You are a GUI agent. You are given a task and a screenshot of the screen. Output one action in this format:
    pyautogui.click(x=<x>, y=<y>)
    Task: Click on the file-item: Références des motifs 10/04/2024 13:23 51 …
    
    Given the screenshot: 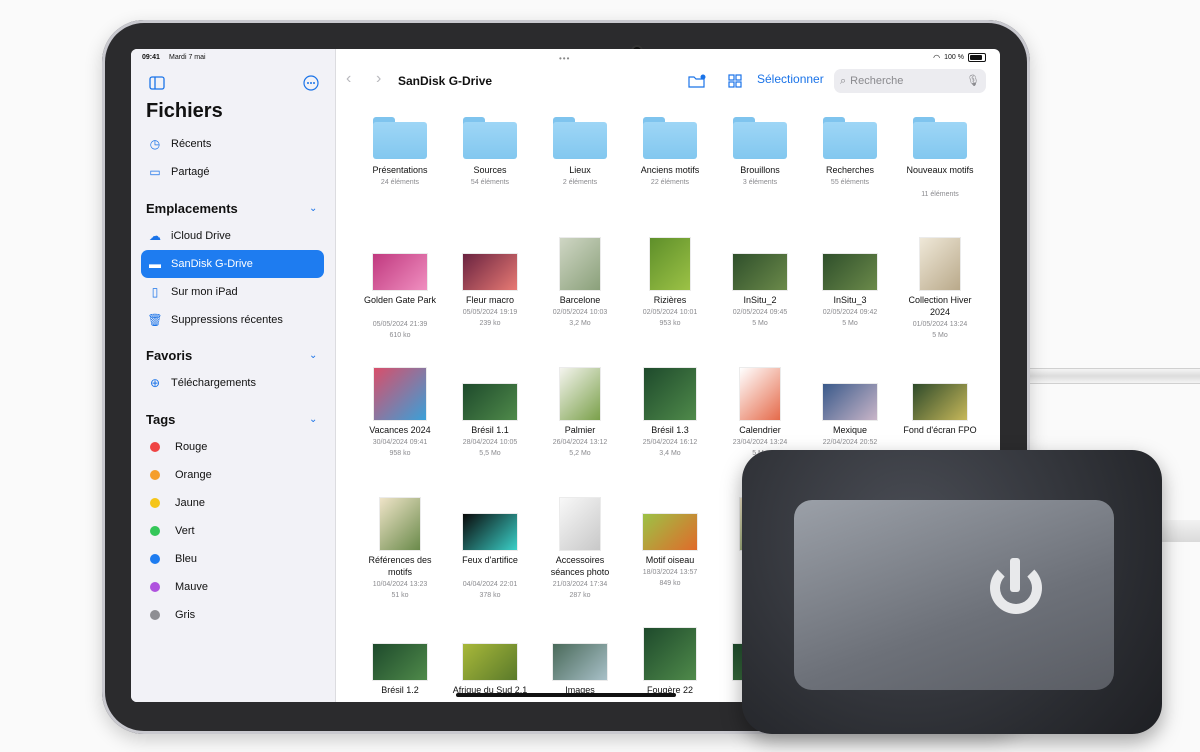 What is the action you would take?
    pyautogui.click(x=400, y=549)
    